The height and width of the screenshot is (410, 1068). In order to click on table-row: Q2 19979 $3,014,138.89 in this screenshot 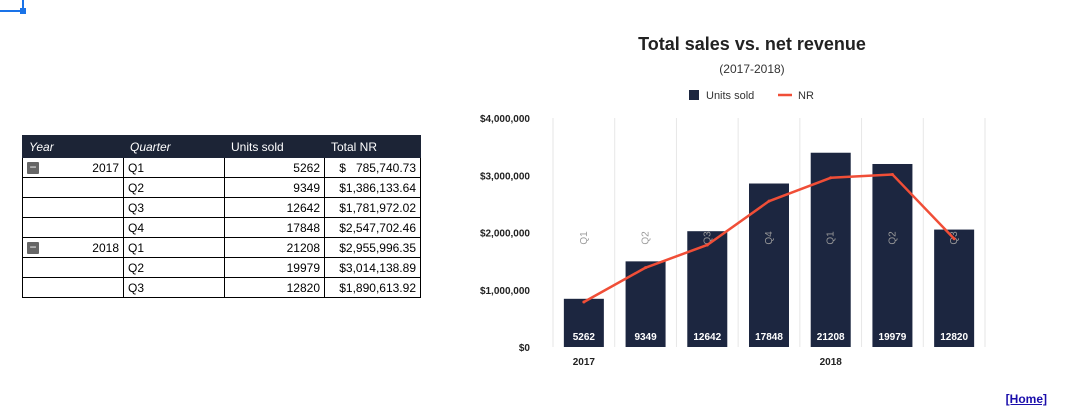, I will do `click(221, 267)`.